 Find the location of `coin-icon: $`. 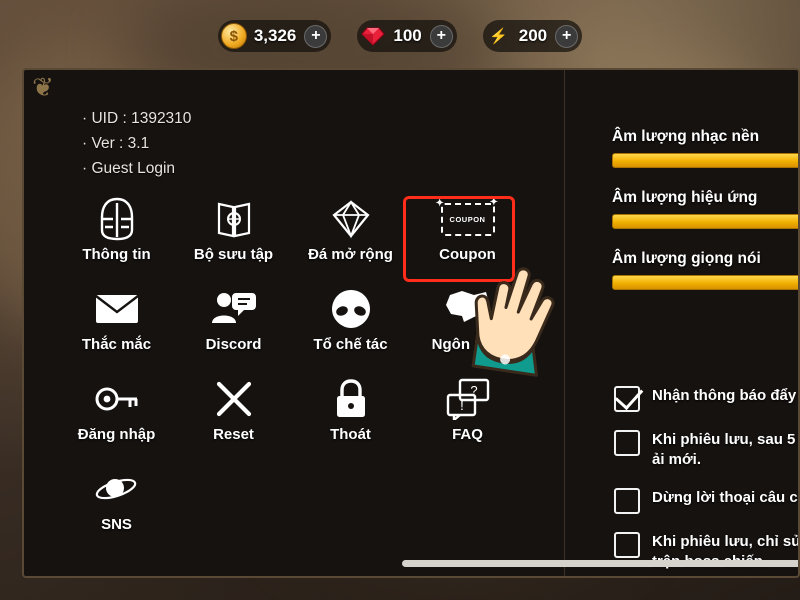

coin-icon: $ is located at coordinates (233, 36).